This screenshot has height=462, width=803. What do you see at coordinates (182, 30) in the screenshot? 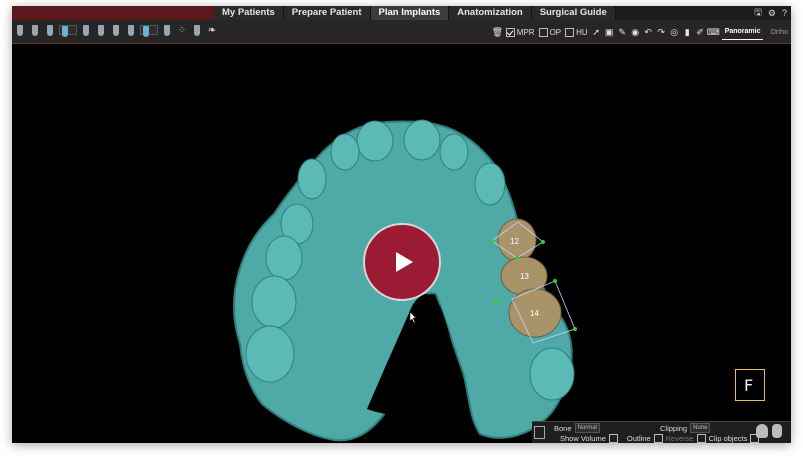
I see `scatter-icon: ⁘` at bounding box center [182, 30].